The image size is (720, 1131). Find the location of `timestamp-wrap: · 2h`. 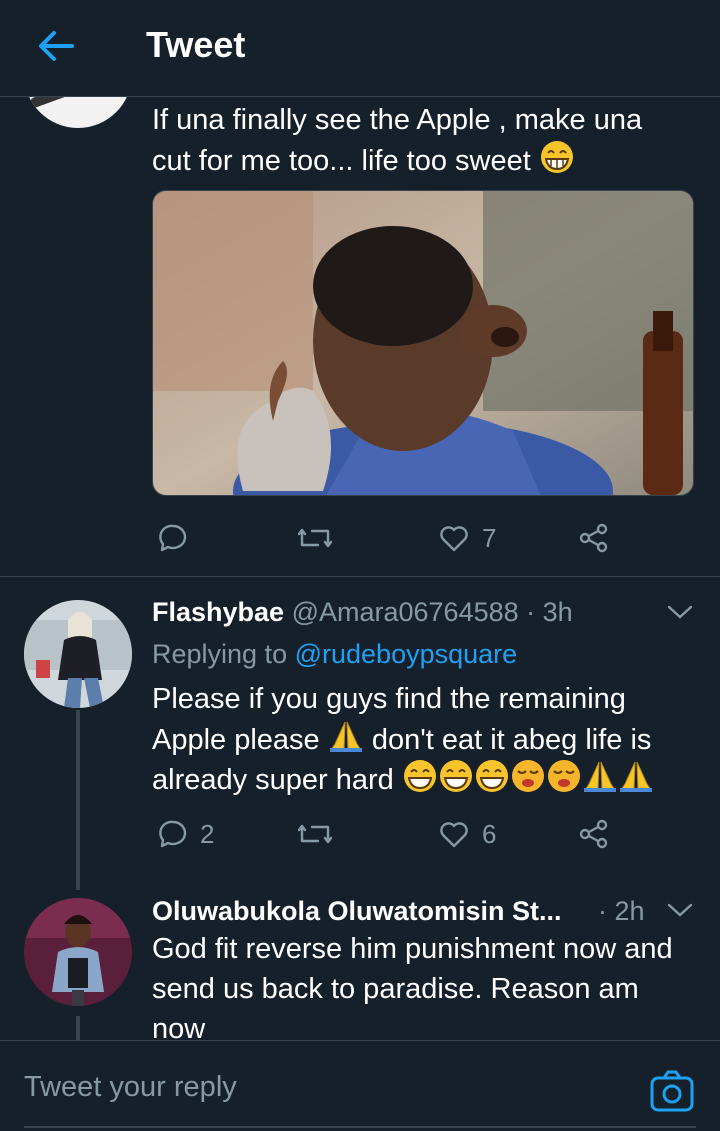

timestamp-wrap: · 2h is located at coordinates (621, 911).